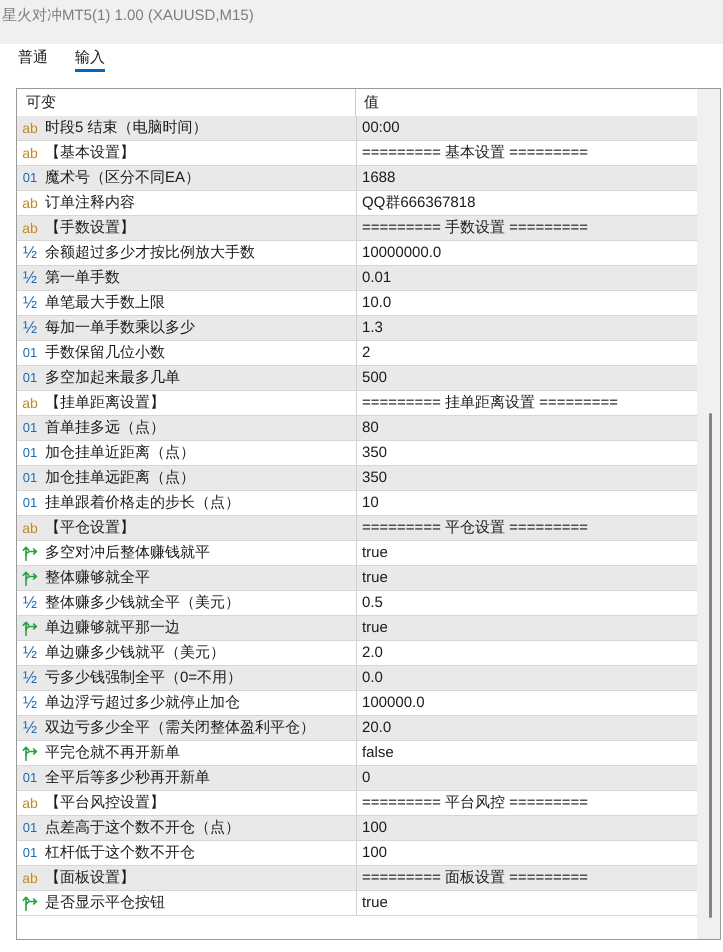 The width and height of the screenshot is (723, 952). I want to click on parameter-name: 【平台风控设置】, so click(105, 803).